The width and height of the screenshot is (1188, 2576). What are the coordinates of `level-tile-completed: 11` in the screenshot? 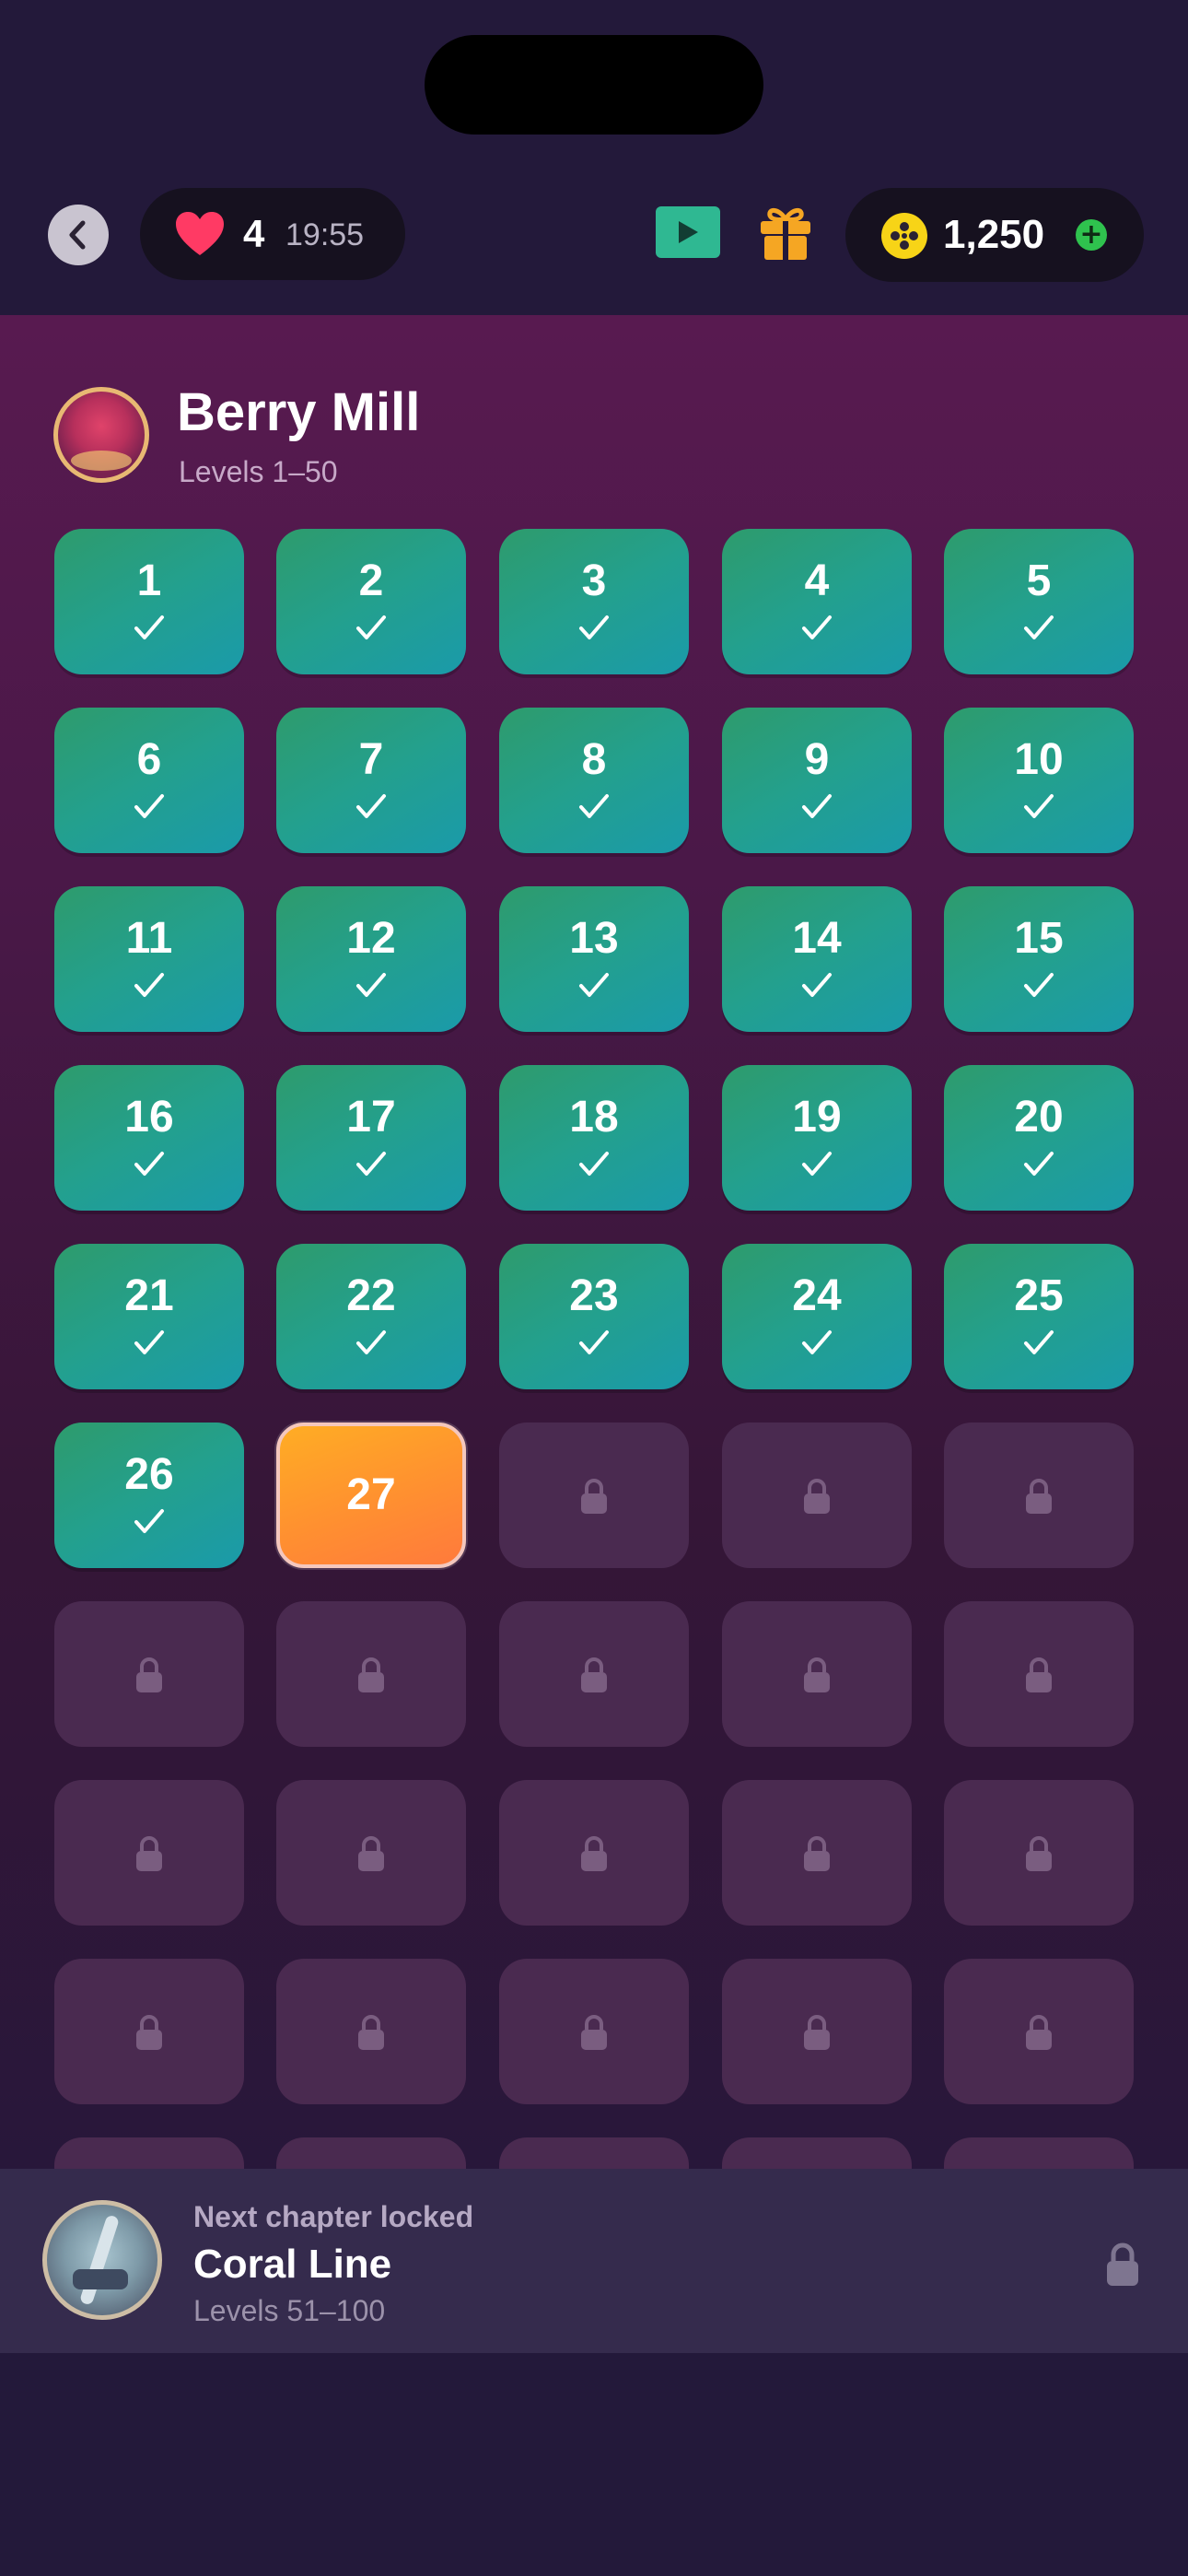 It's located at (149, 959).